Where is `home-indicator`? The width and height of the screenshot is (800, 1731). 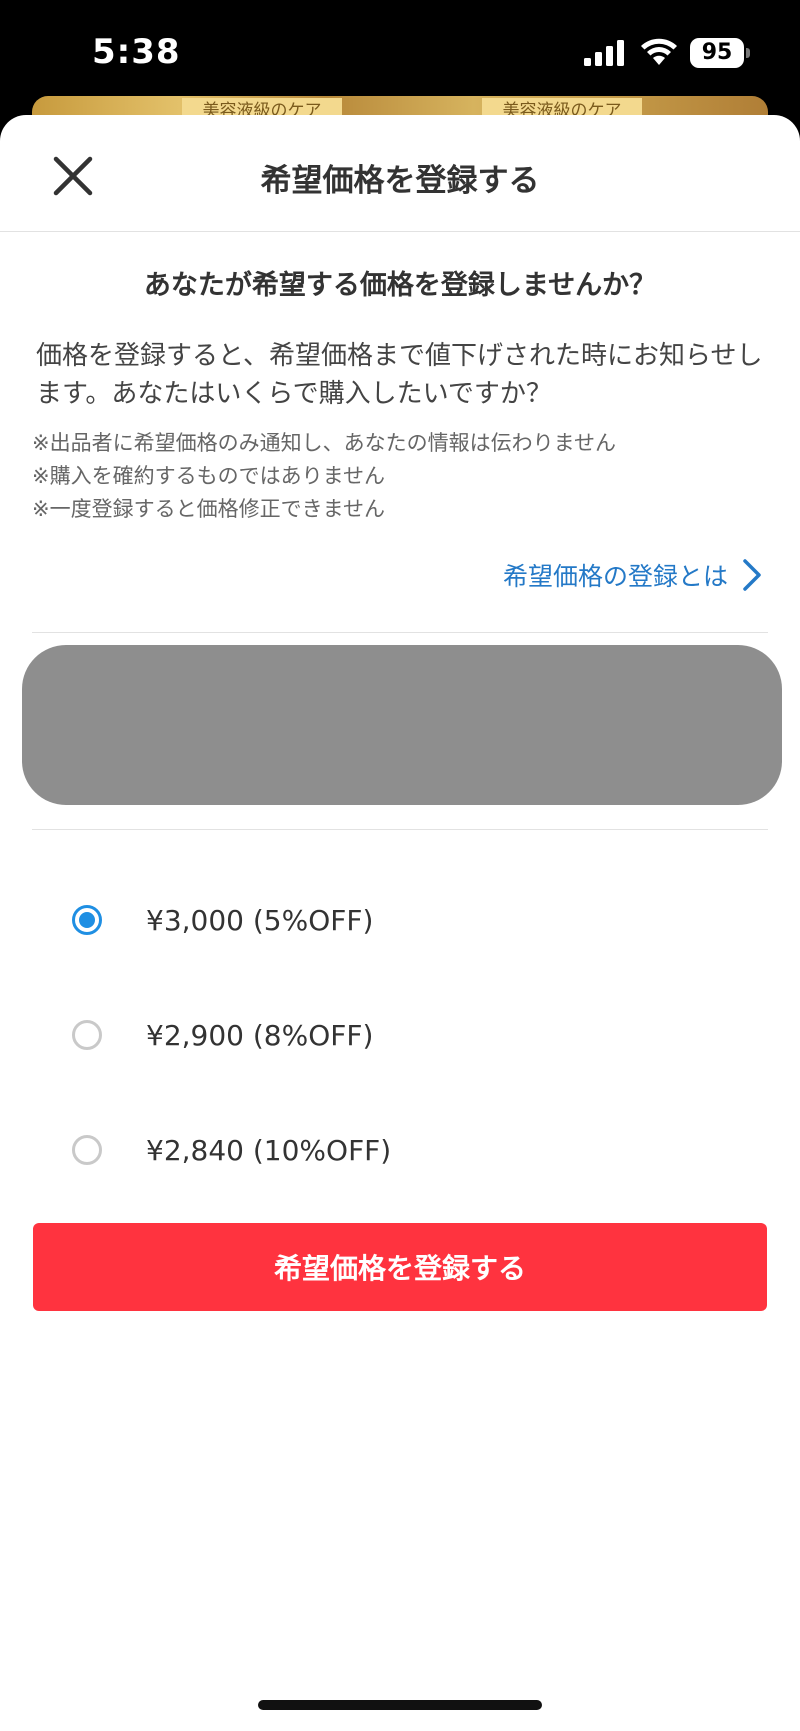 home-indicator is located at coordinates (400, 1705).